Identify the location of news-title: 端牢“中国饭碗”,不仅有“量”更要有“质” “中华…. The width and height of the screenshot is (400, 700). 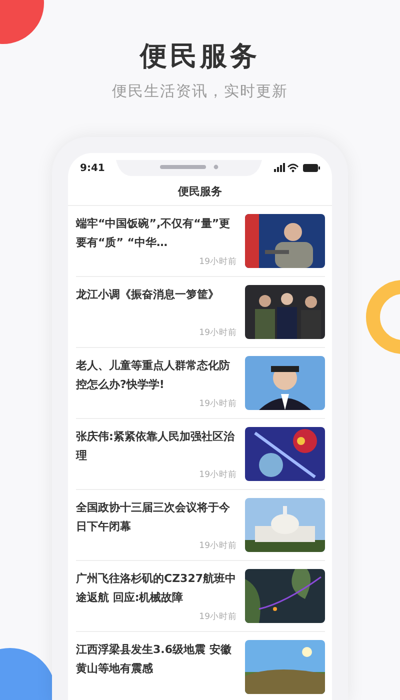
(154, 233).